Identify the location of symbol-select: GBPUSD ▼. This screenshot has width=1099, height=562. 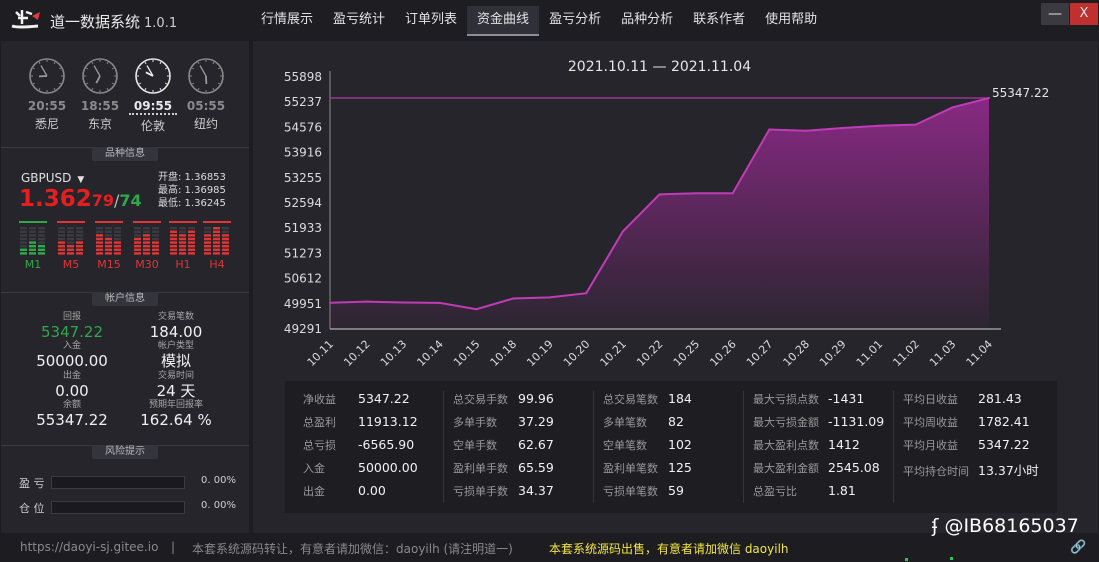
(52, 178).